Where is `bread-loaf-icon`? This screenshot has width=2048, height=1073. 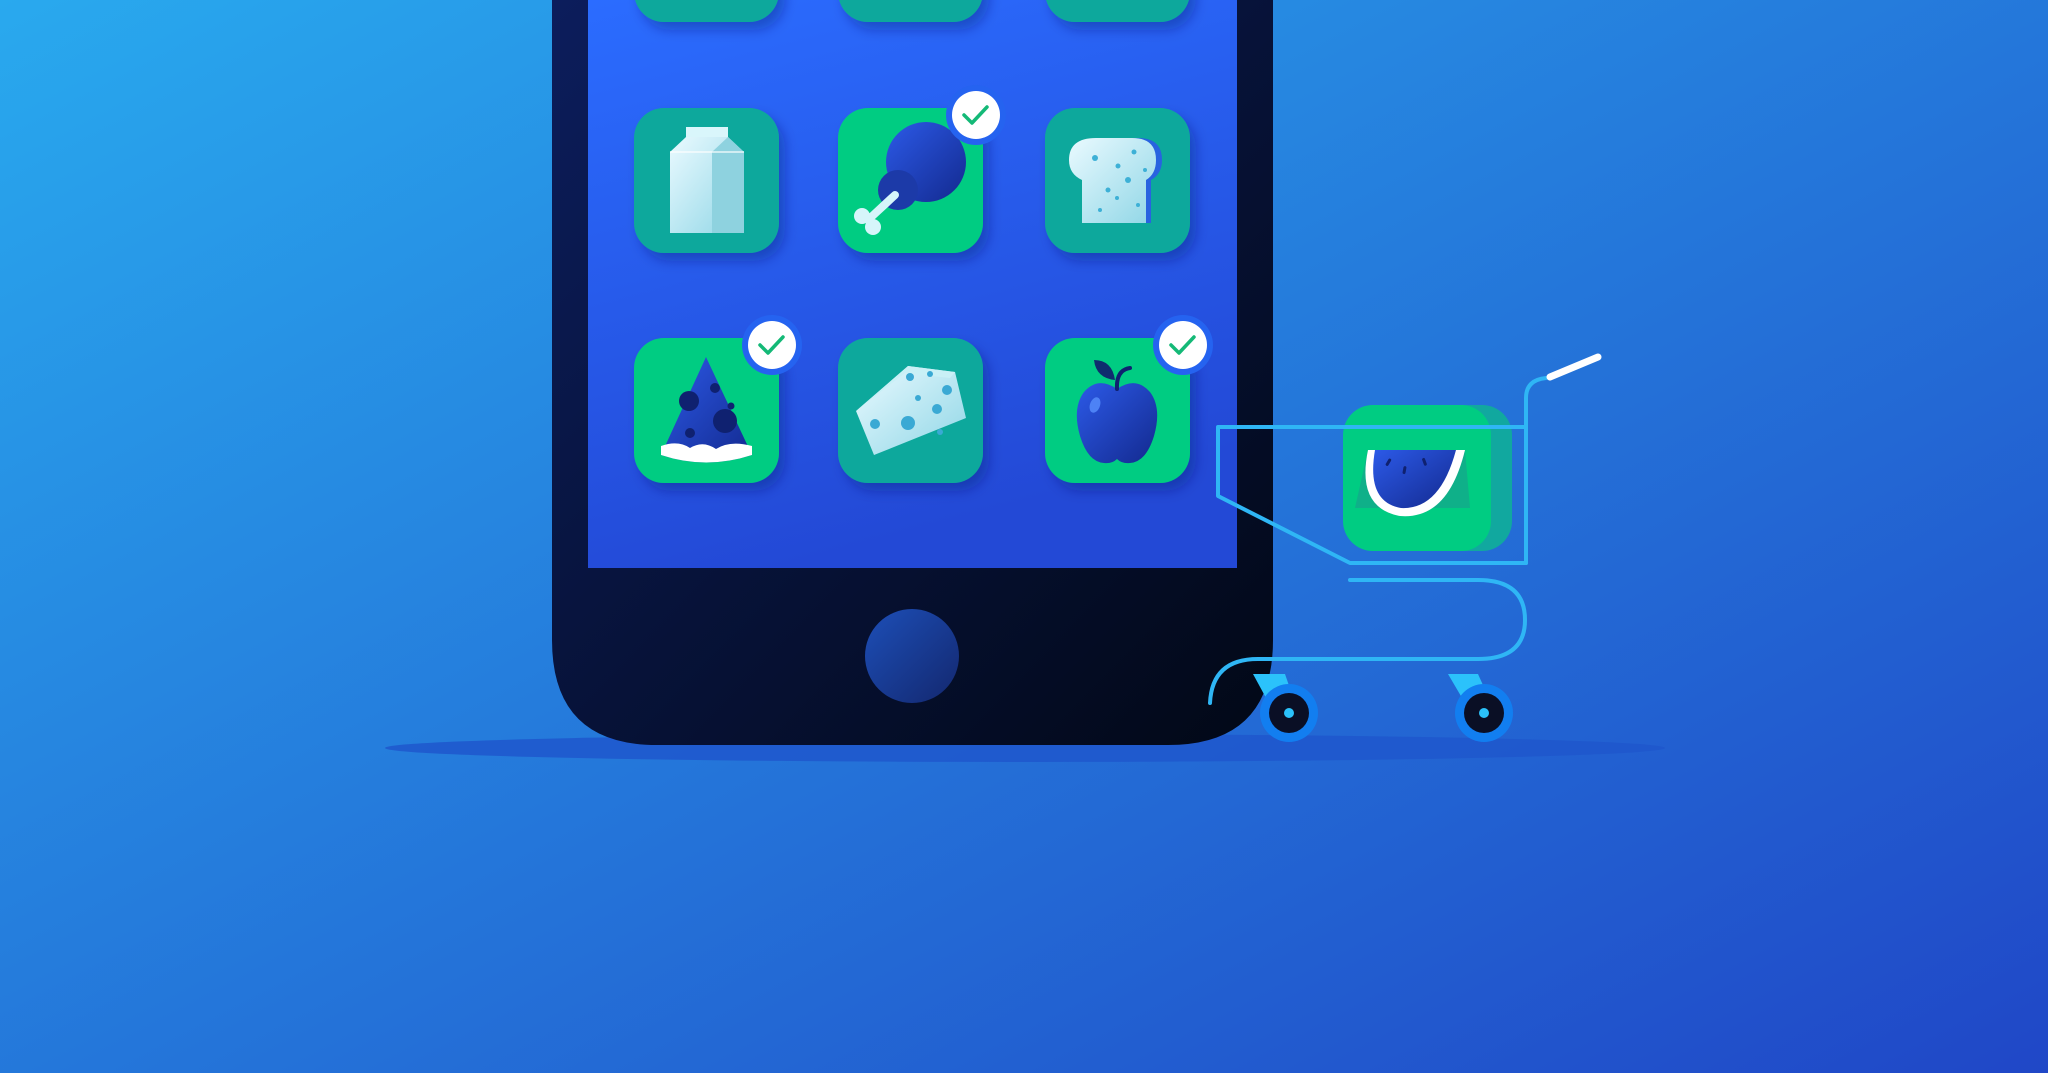 bread-loaf-icon is located at coordinates (1115, 180).